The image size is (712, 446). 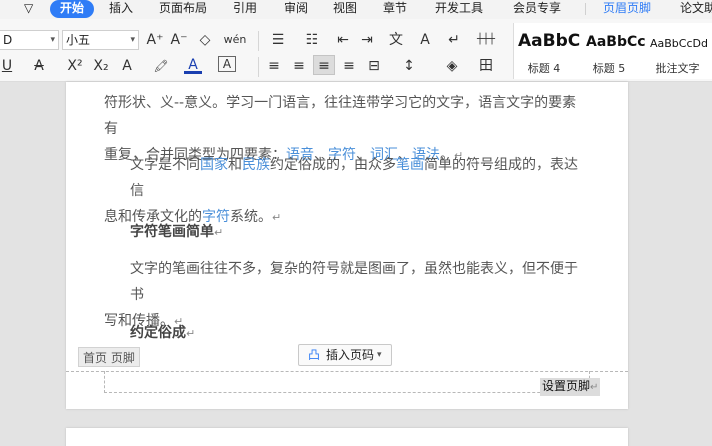 I want to click on line-spacing-icon: ↕, so click(x=409, y=66).